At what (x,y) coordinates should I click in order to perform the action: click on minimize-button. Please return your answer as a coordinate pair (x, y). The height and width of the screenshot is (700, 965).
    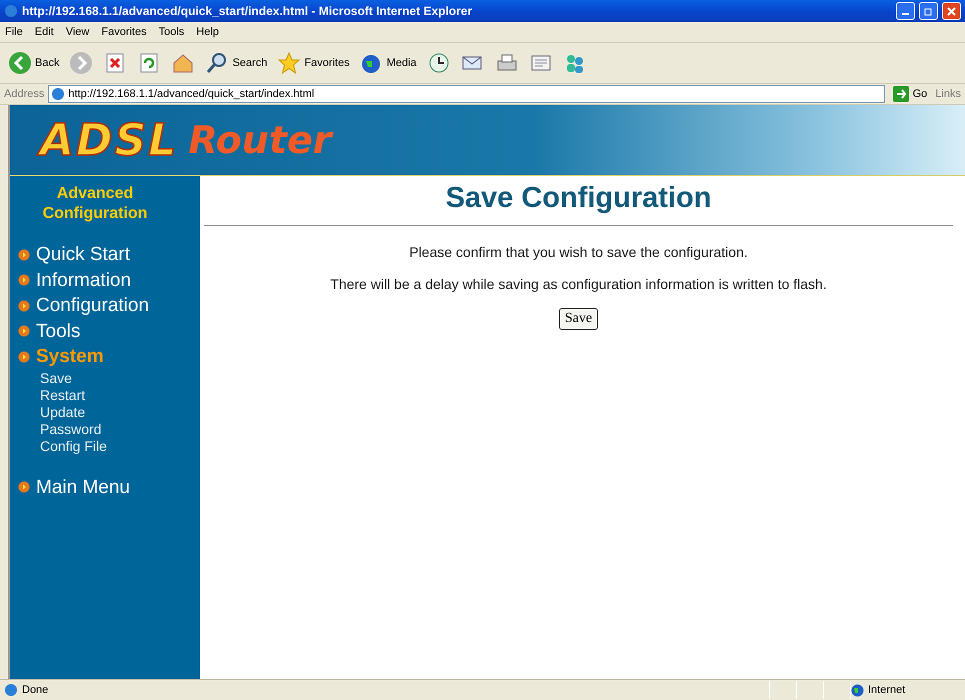
    Looking at the image, I should click on (905, 11).